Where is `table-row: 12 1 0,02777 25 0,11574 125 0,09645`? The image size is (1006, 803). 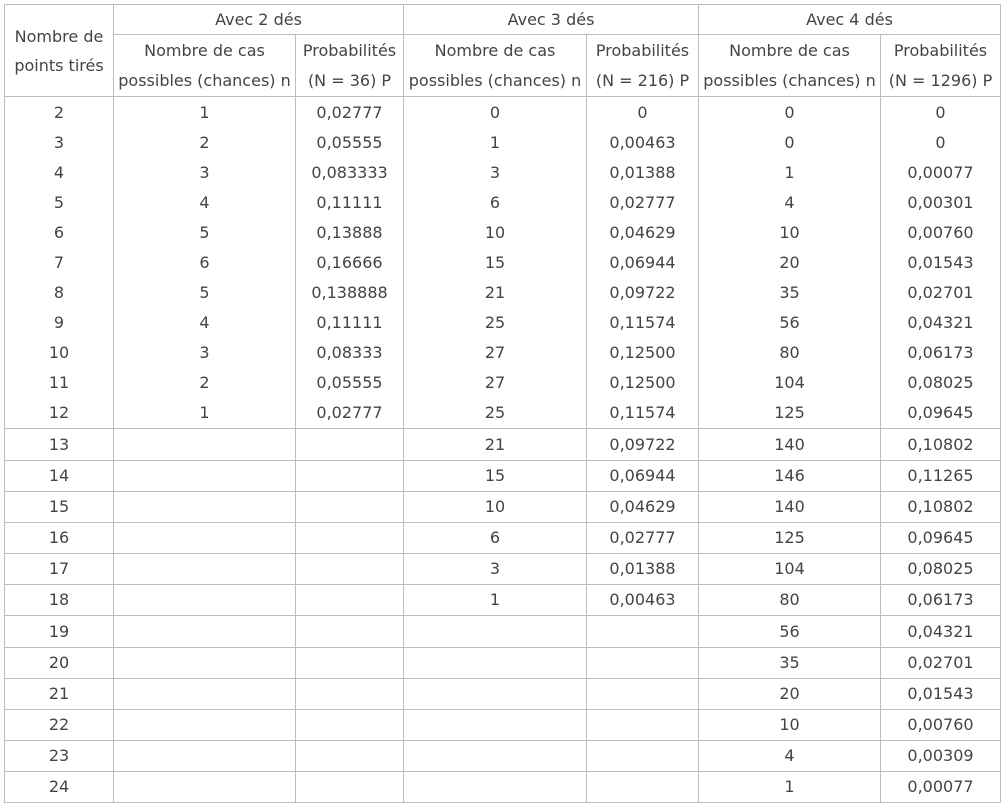 table-row: 12 1 0,02777 25 0,11574 125 0,09645 is located at coordinates (502, 413).